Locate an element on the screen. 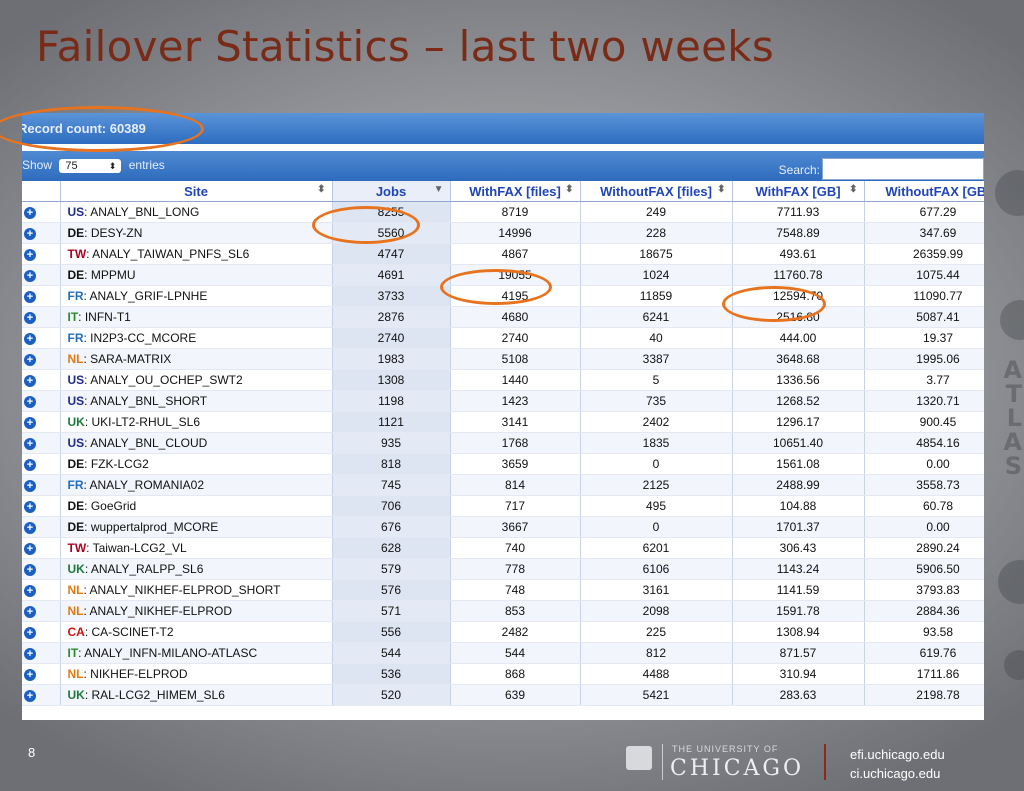  withfax-gb-cell: 7548.89 is located at coordinates (798, 233).